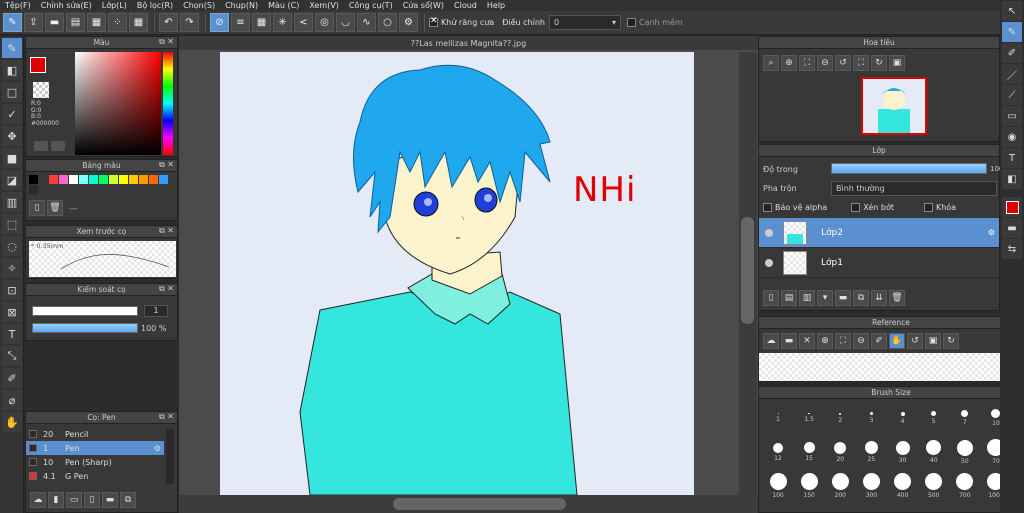  I want to click on menu-item: Chọn(S), so click(199, 5).